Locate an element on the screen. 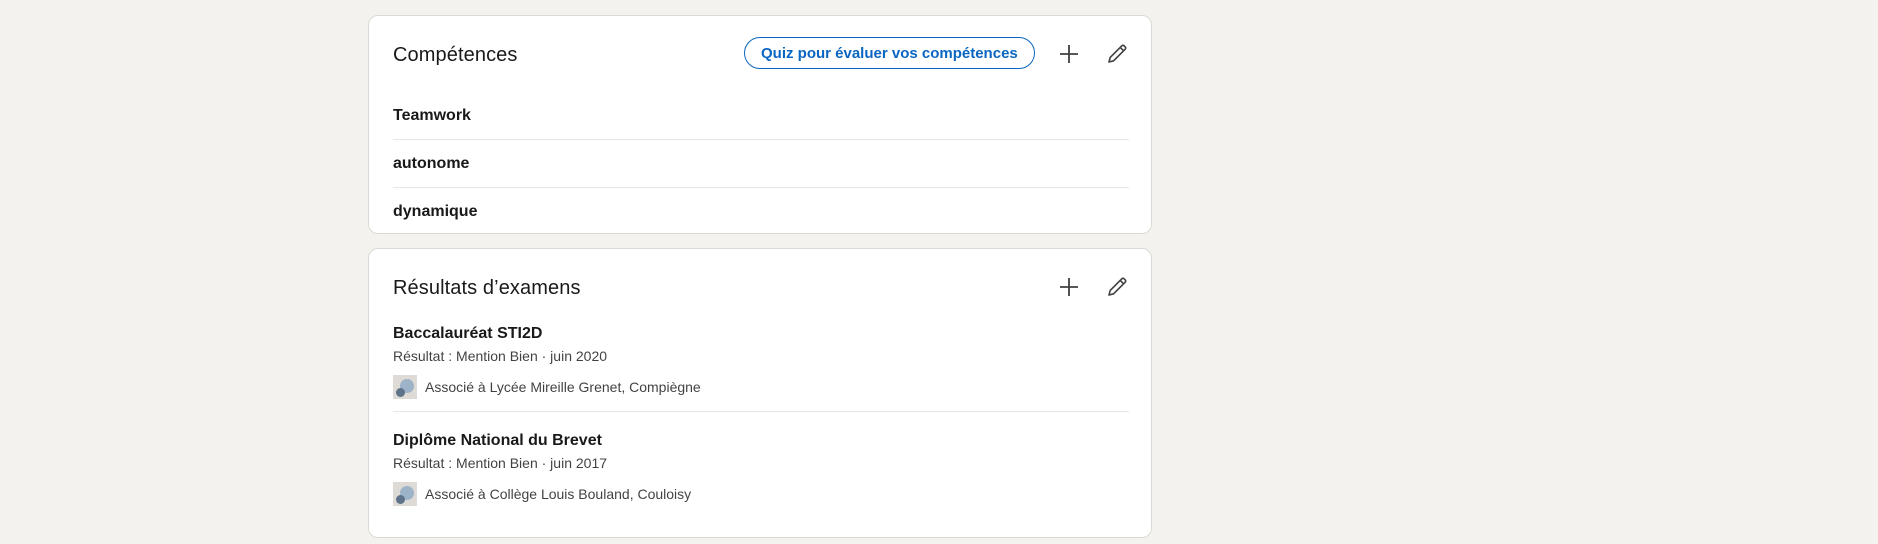 This screenshot has width=1878, height=544. edit-test-scores-button is located at coordinates (1117, 287).